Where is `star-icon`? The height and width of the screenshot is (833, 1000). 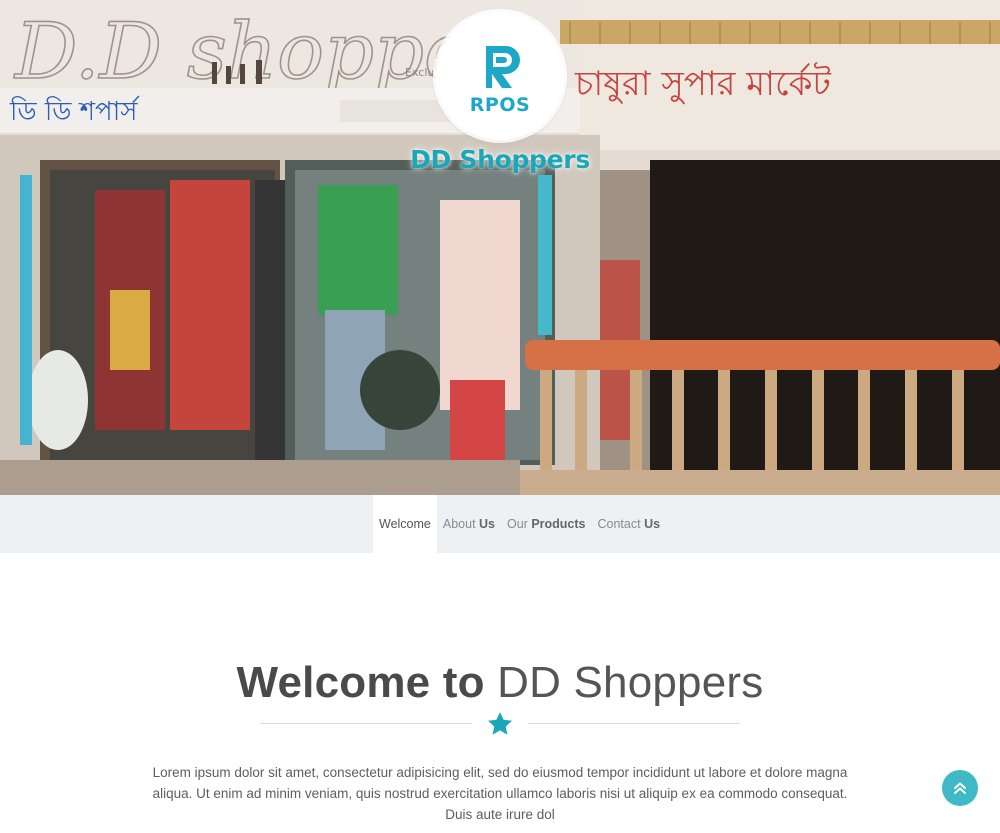
star-icon is located at coordinates (500, 723).